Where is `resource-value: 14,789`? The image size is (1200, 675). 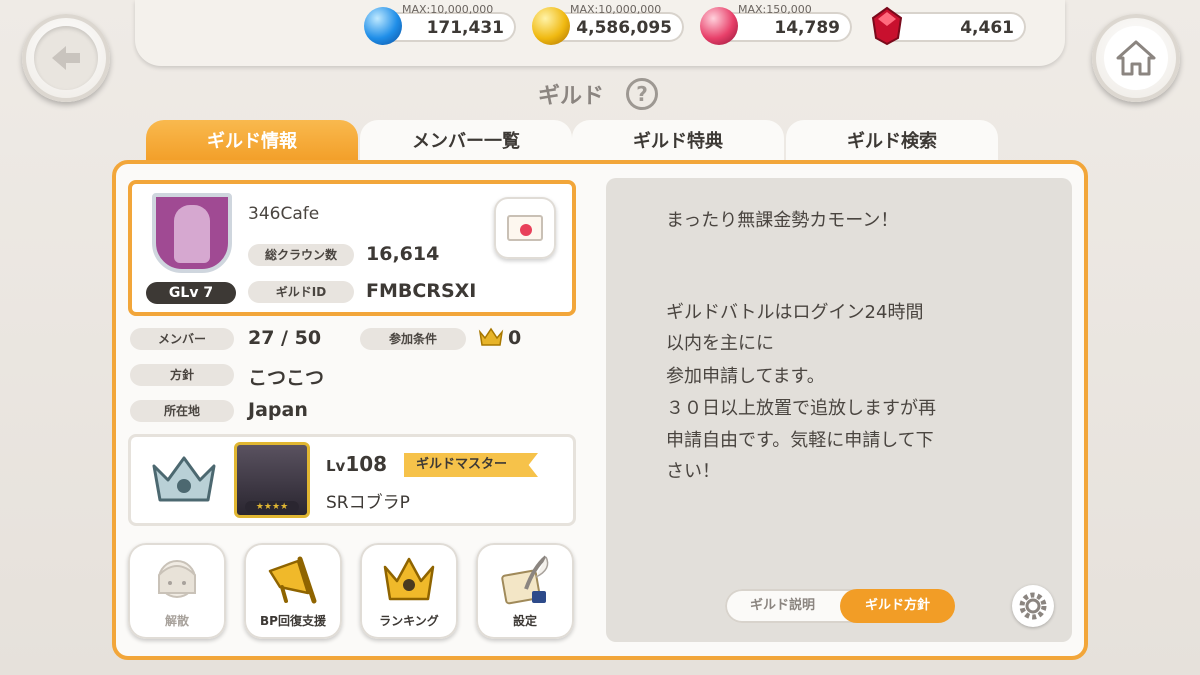
resource-value: 14,789 is located at coordinates (807, 28).